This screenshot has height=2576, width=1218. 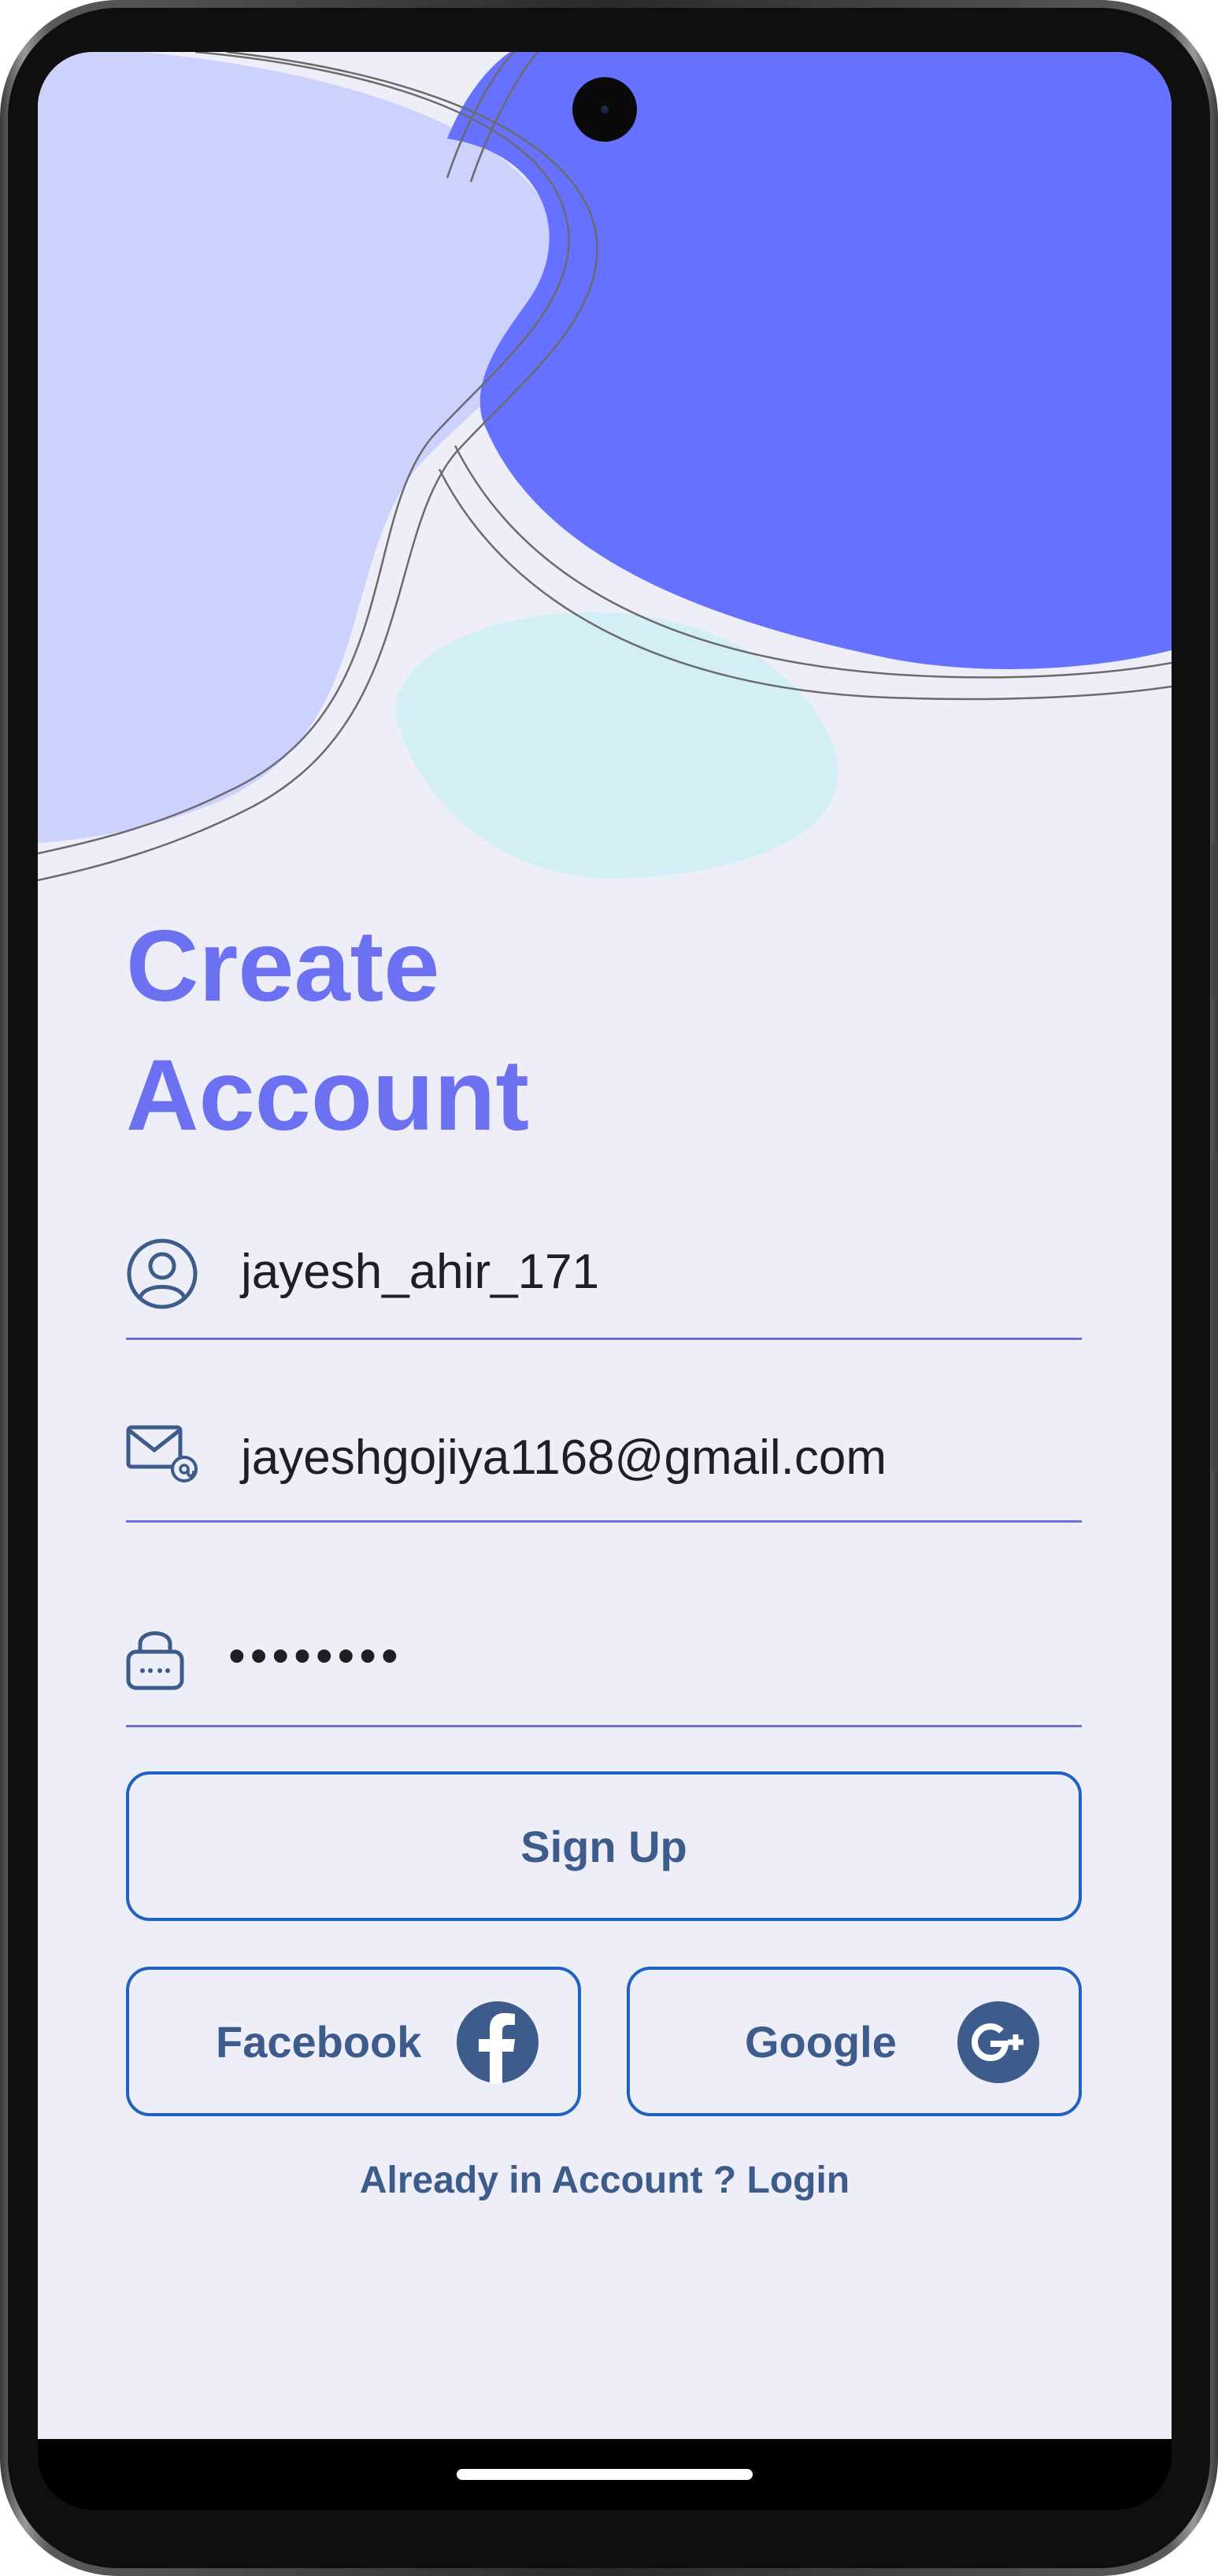 What do you see at coordinates (998, 2042) in the screenshot?
I see `google-plus-icon` at bounding box center [998, 2042].